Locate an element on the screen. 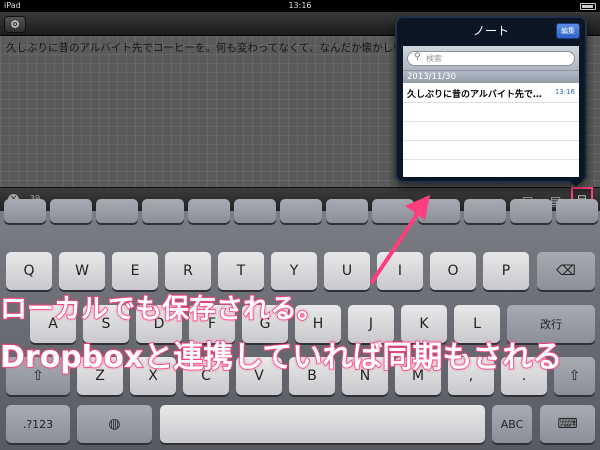  annotation-line2: Dropboxと連携していれば同期もされる is located at coordinates (281, 357).